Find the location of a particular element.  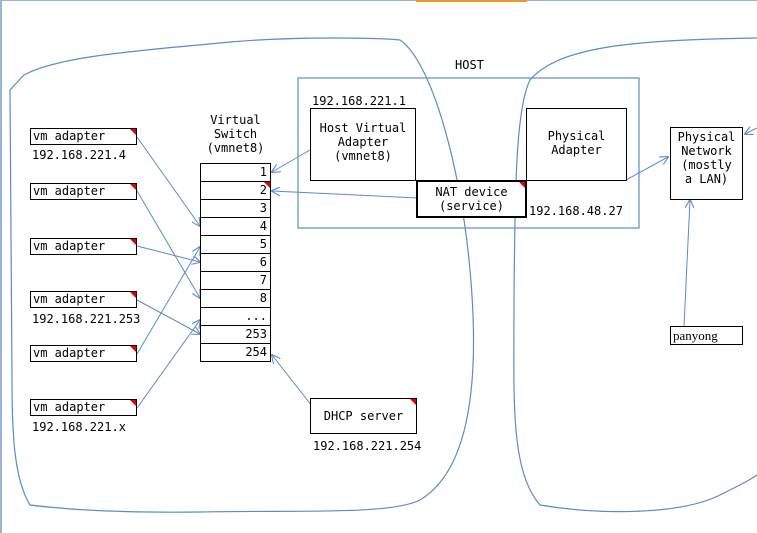

dhcp-server: DHCP server is located at coordinates (363, 416).